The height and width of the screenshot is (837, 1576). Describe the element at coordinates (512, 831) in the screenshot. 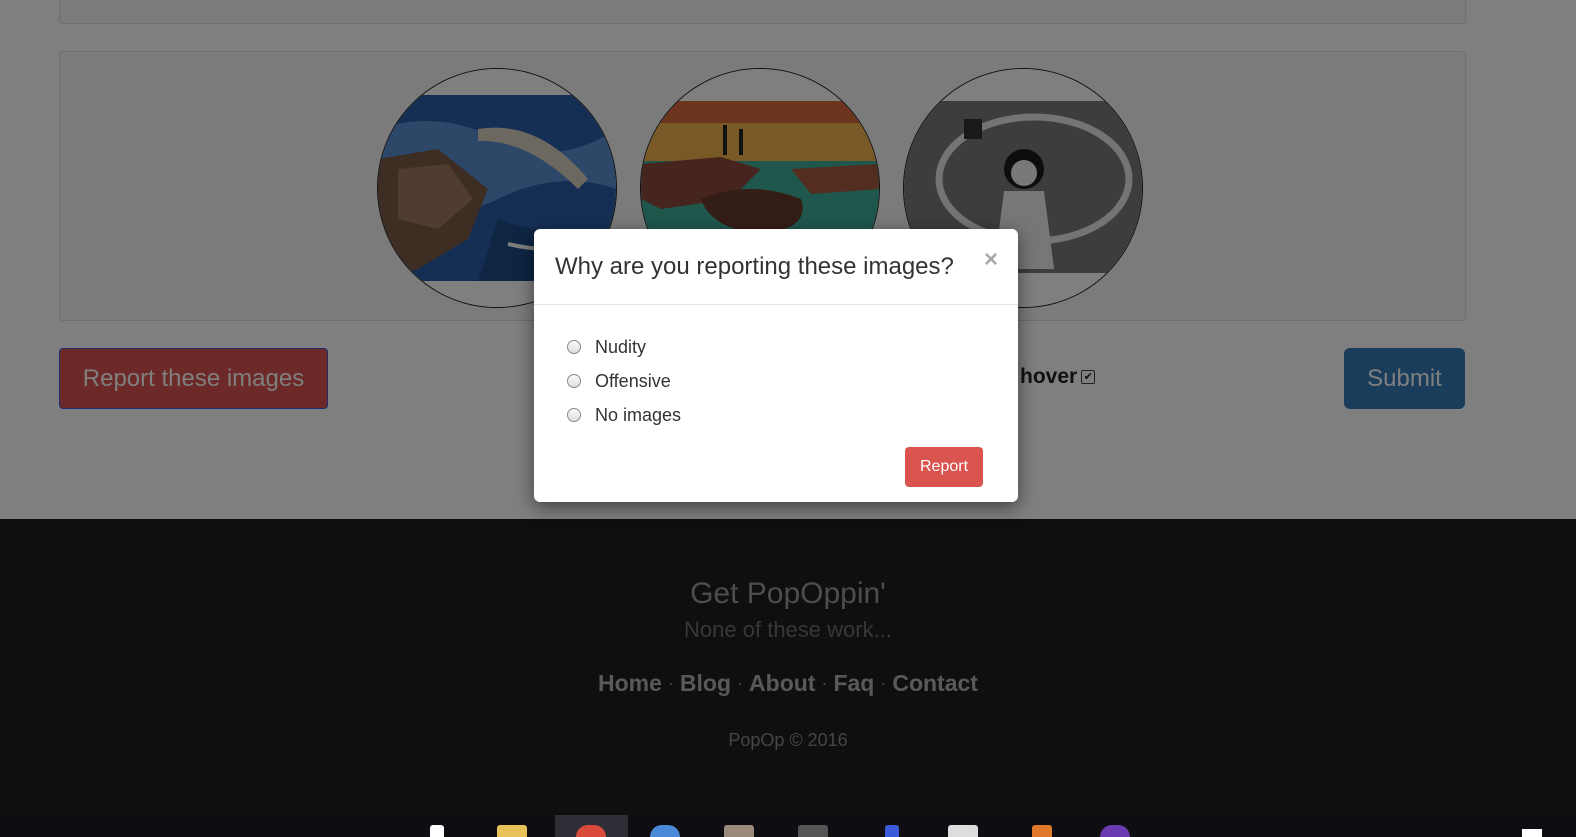

I see `folder-icon` at that location.